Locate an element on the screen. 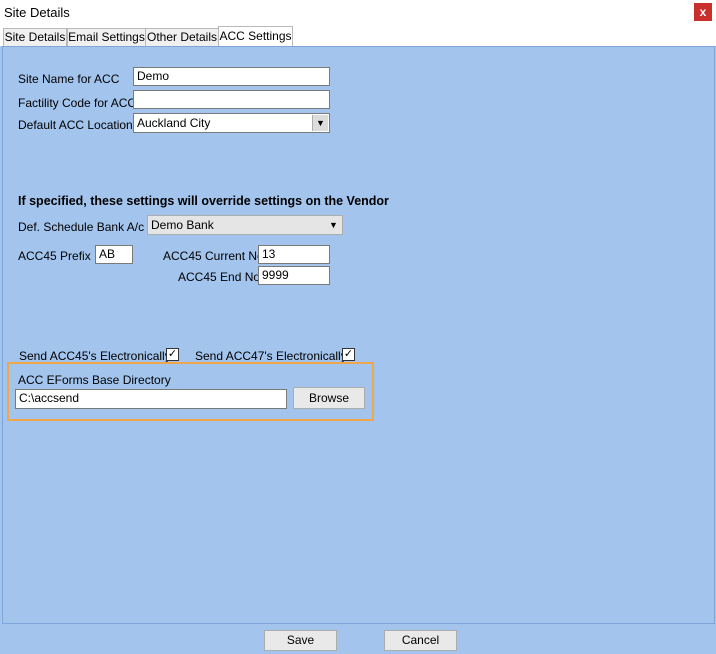  tab-site-details: Site Details is located at coordinates (35, 37).